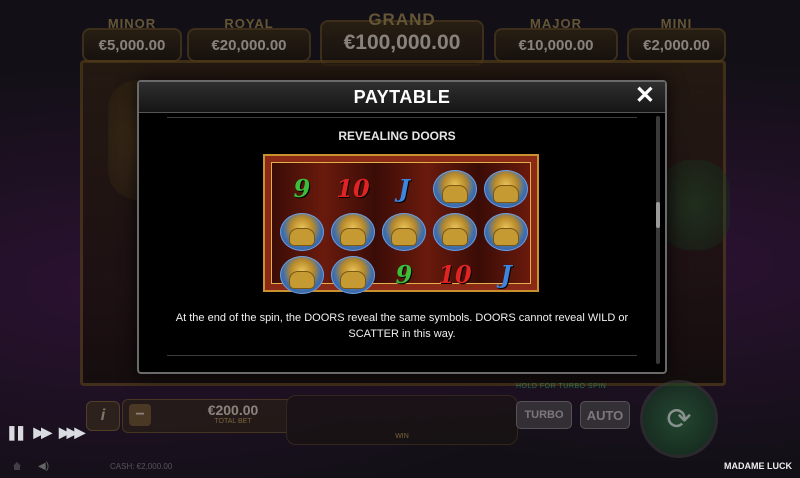  What do you see at coordinates (249, 45) in the screenshot?
I see `jackpot-royal-value: €20,000.00` at bounding box center [249, 45].